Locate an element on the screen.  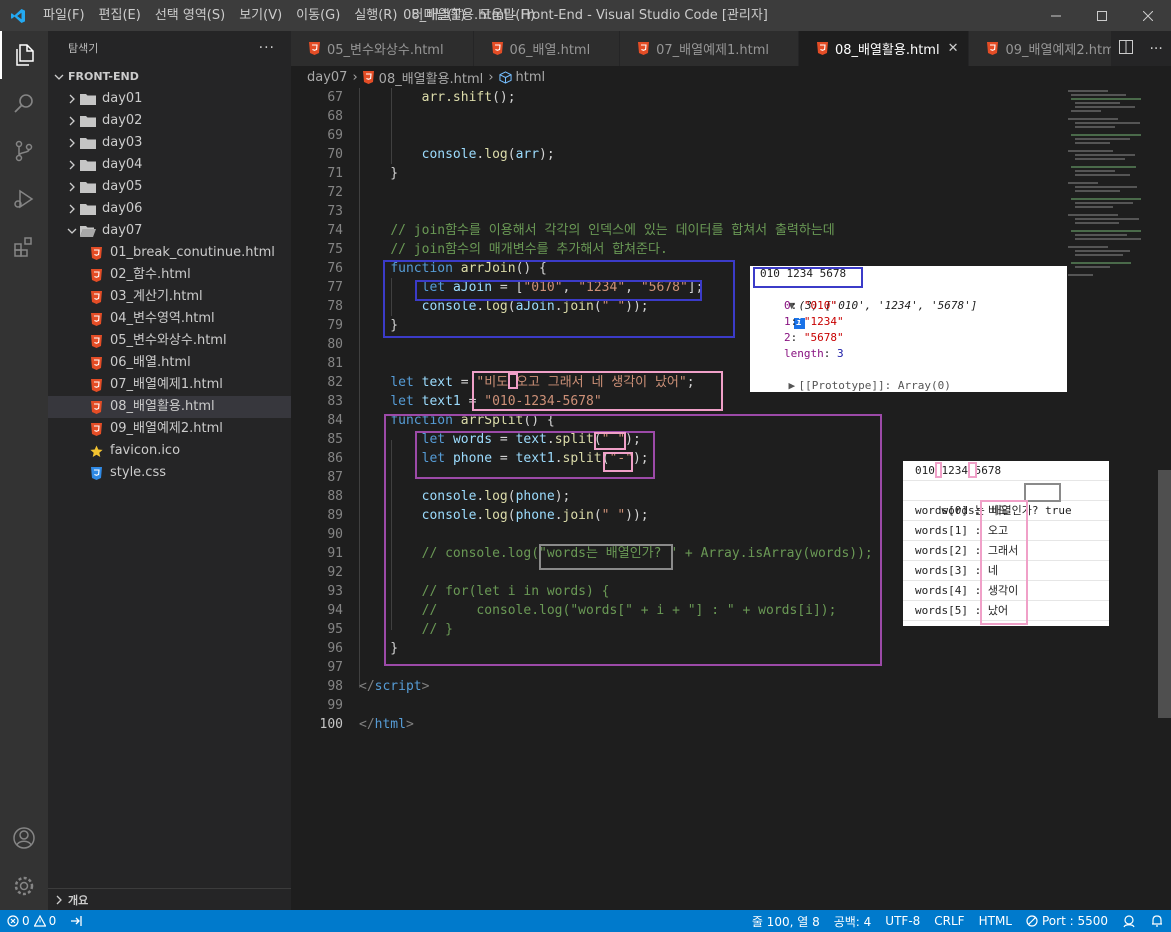
minimize-icon is located at coordinates (1056, 15).